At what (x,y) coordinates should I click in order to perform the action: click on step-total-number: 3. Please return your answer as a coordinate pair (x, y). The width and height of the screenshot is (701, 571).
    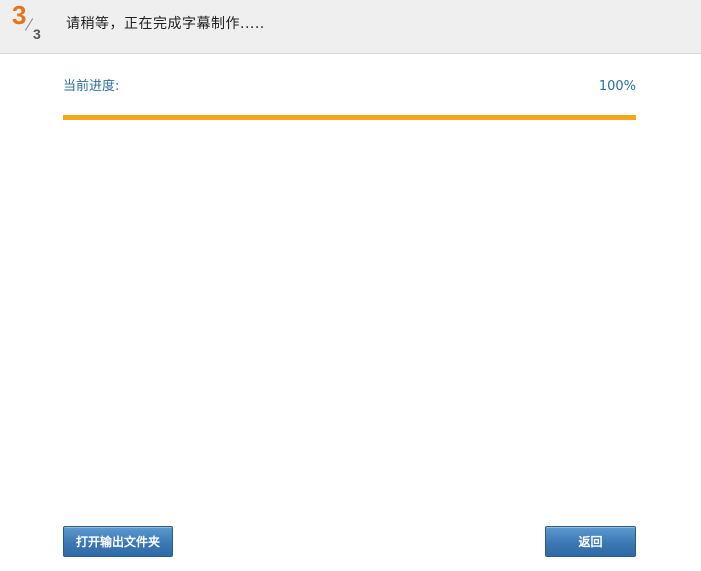
    Looking at the image, I should click on (37, 34).